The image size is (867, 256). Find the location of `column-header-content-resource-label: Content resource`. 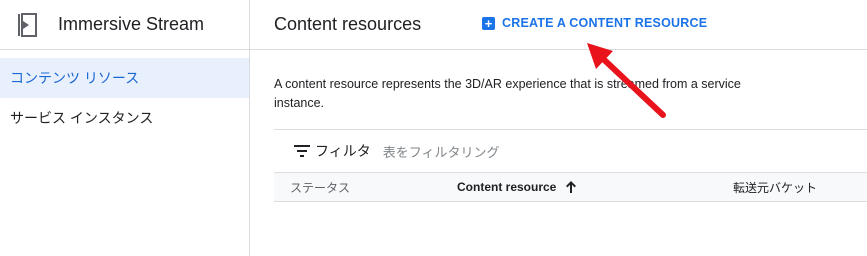

column-header-content-resource-label: Content resource is located at coordinates (507, 187).